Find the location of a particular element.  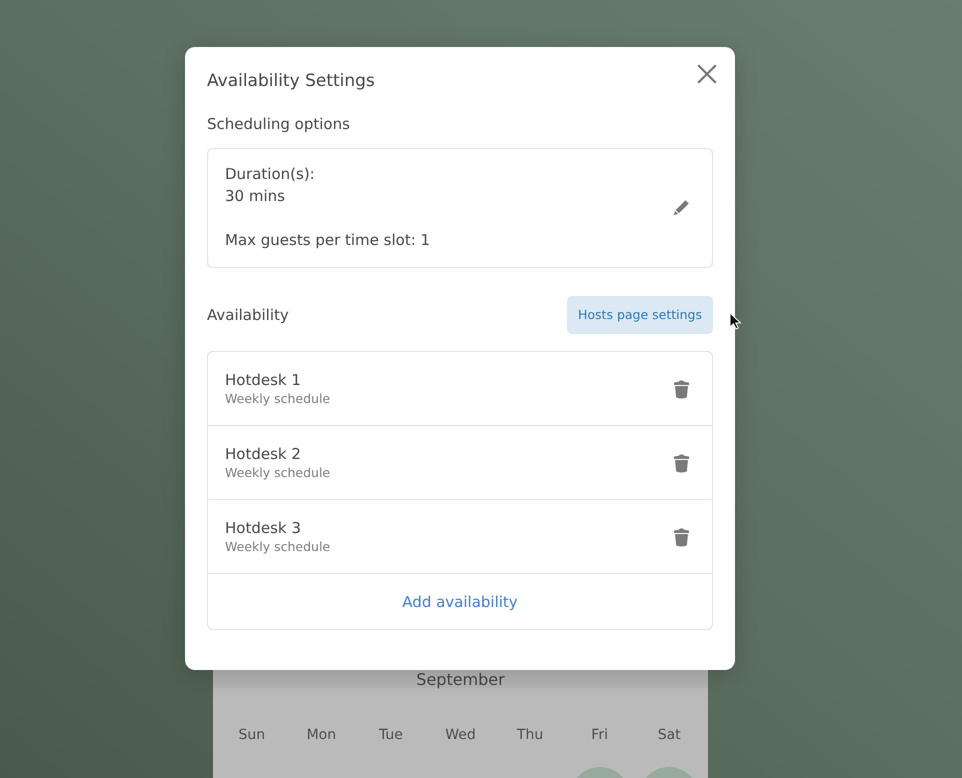

close-icon is located at coordinates (707, 74).